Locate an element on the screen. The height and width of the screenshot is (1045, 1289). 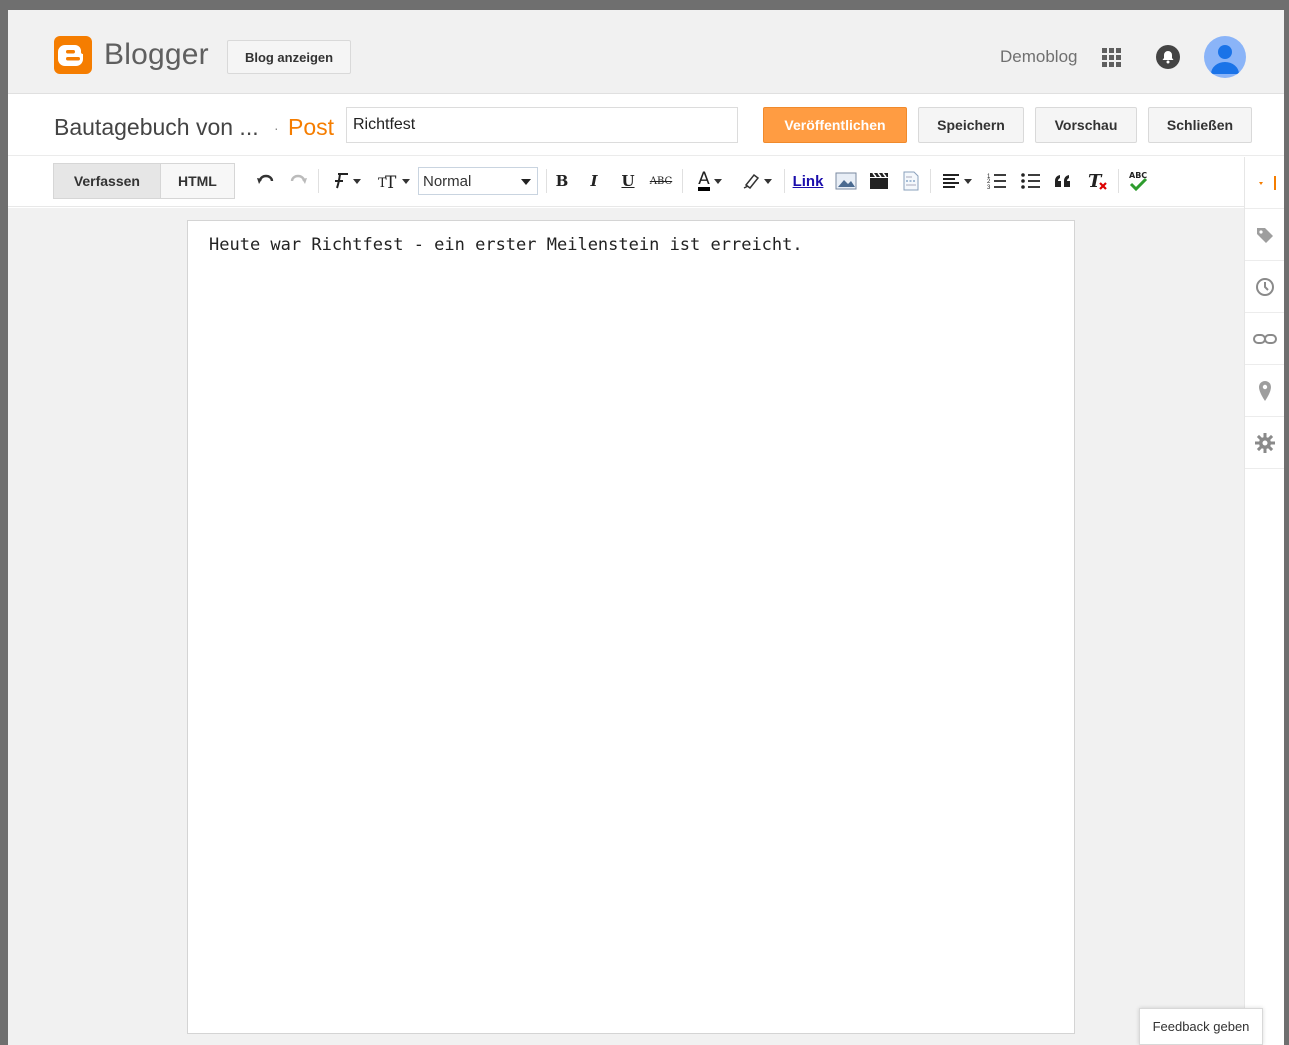
underline-button: U is located at coordinates (628, 181).